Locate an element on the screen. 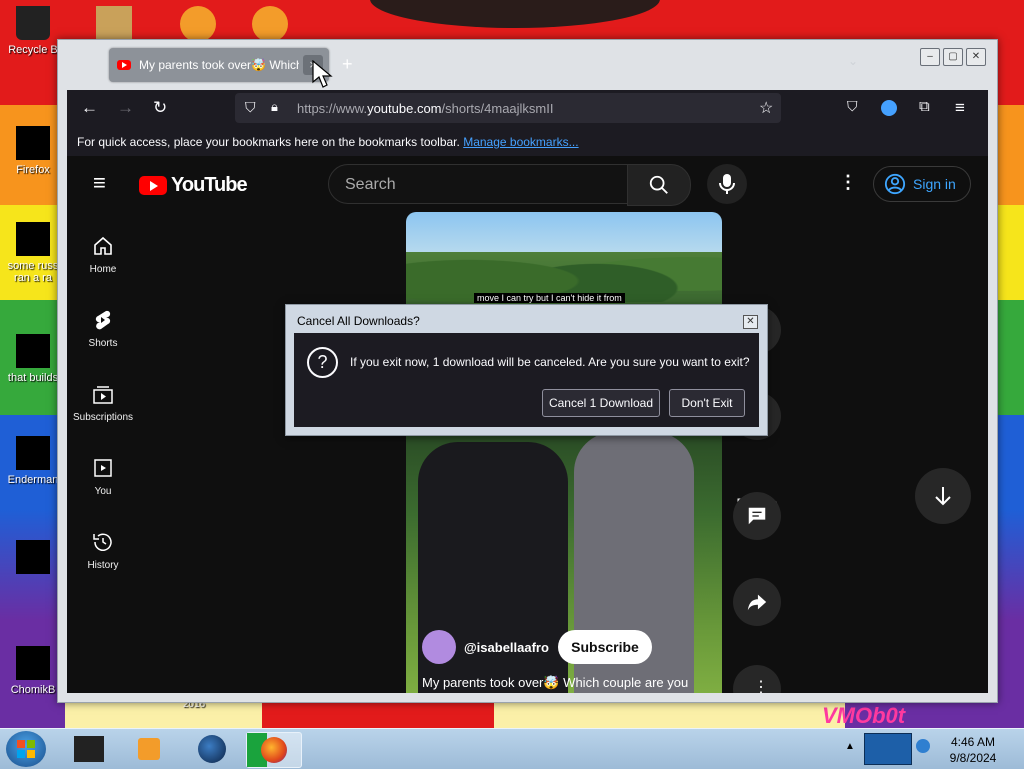 The image size is (1024, 769). sidebar-item-home: Home is located at coordinates (103, 254).